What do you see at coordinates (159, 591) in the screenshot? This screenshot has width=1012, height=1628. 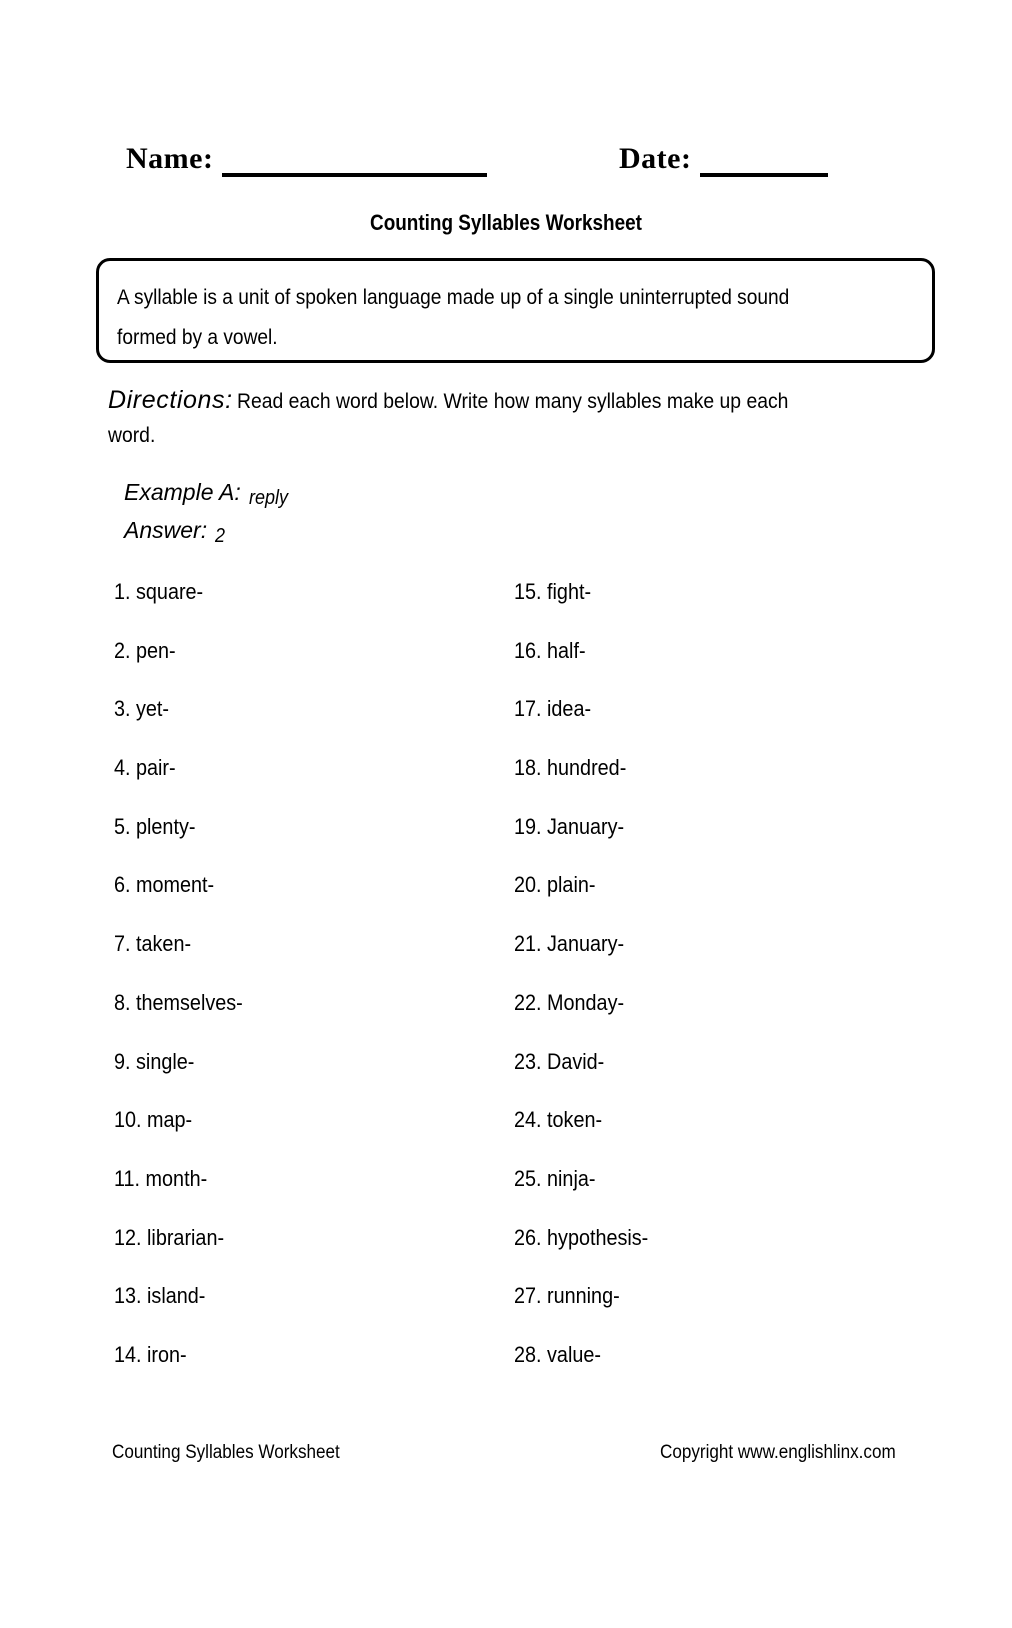 I see `list-item-label: 1. square-` at bounding box center [159, 591].